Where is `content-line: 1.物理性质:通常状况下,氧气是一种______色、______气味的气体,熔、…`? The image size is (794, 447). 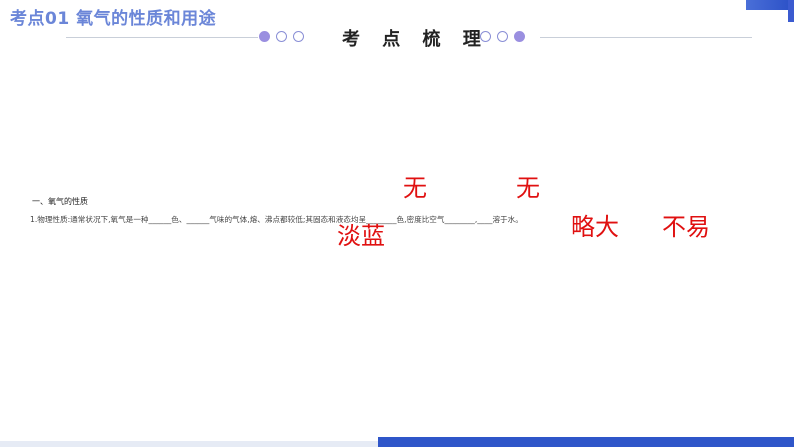 content-line: 1.物理性质:通常状况下,氧气是一种______色、______气味的气体,熔、… is located at coordinates (276, 219).